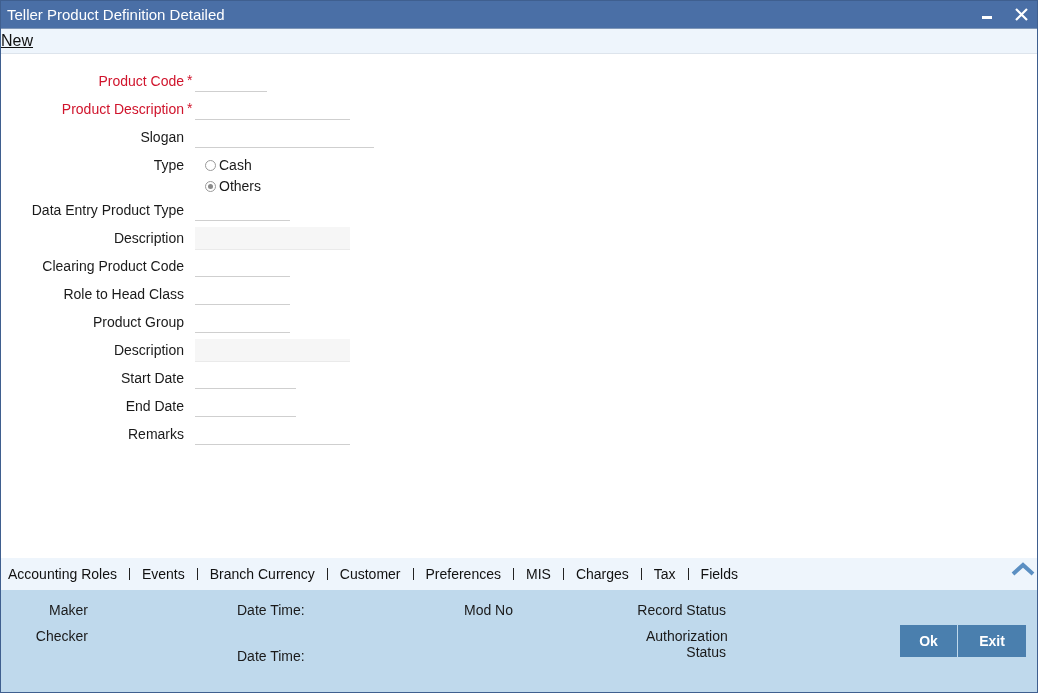 This screenshot has width=1038, height=693. I want to click on tab-link: Branch Currency, so click(262, 574).